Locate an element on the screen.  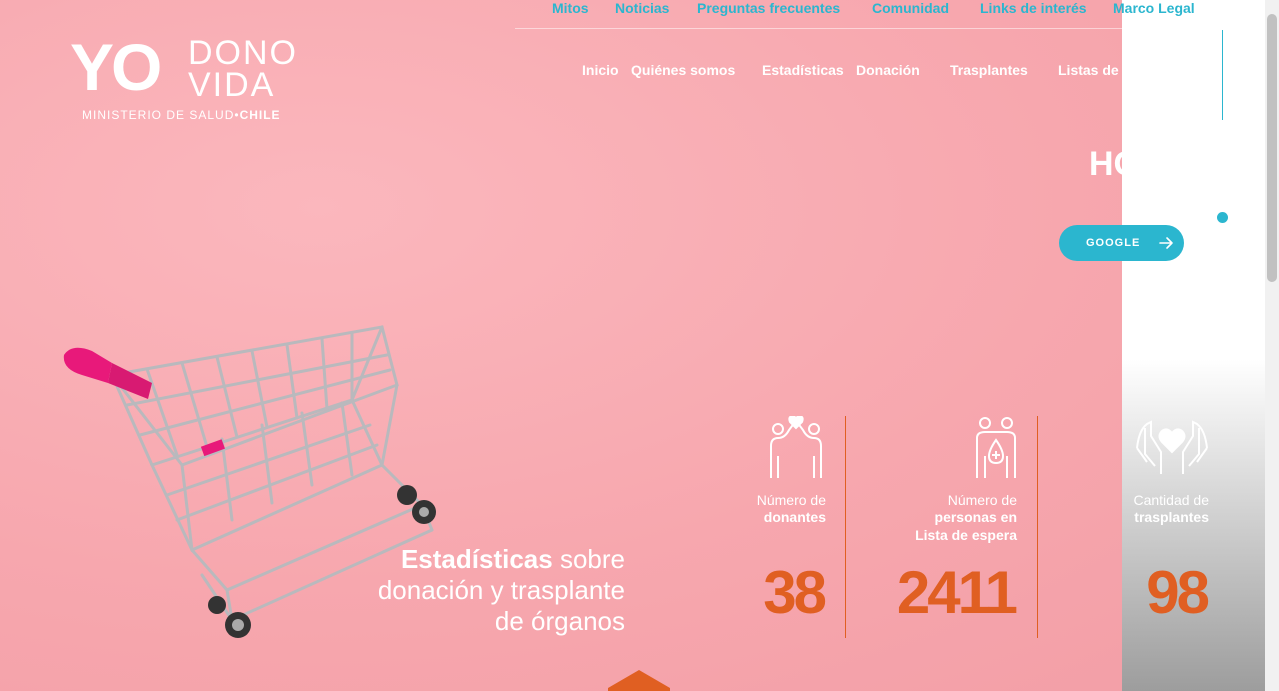
logo-ministry: MINISTERIO DE SALUD•CHILE is located at coordinates (181, 115).